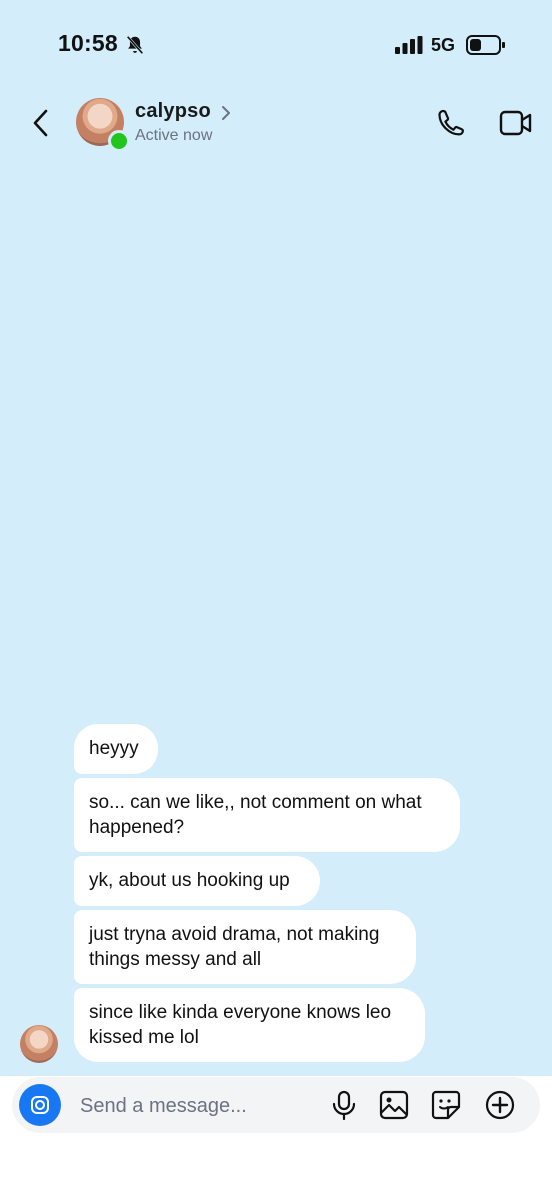 This screenshot has height=1200, width=552. Describe the element at coordinates (116, 749) in the screenshot. I see `message-bubble: heyyy` at that location.